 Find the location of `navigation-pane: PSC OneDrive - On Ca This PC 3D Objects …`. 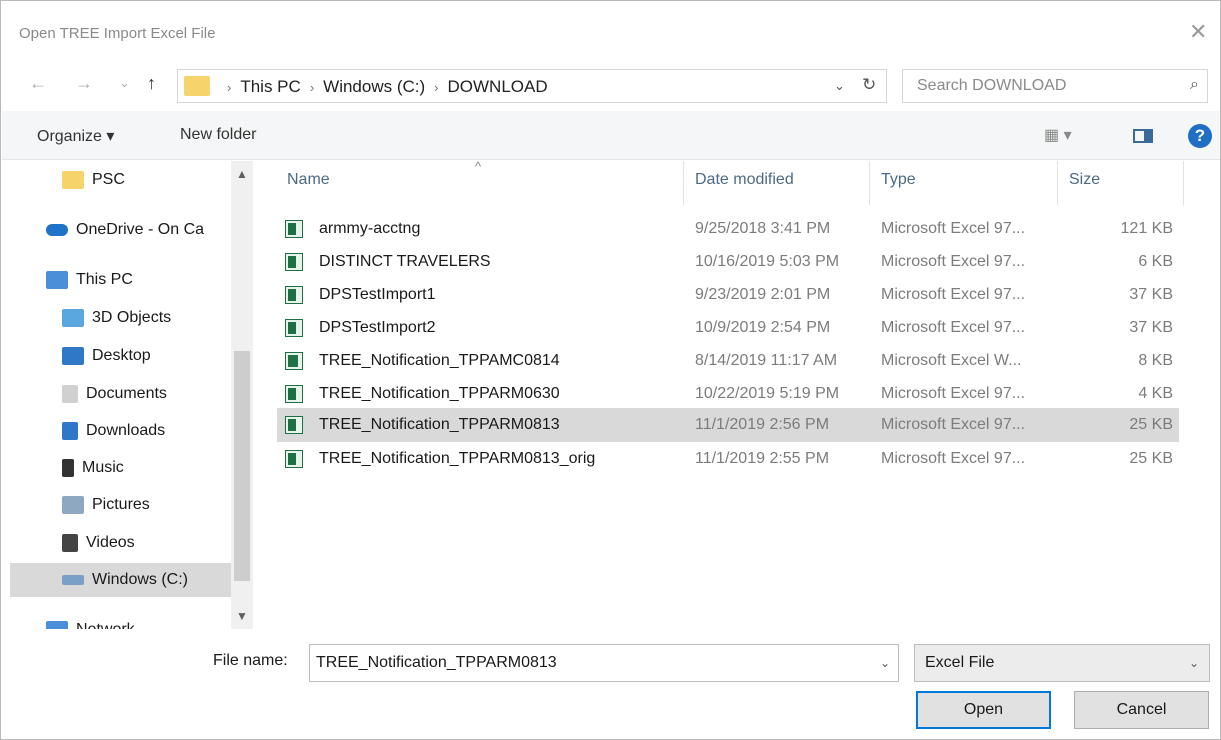

navigation-pane: PSC OneDrive - On Ca This PC 3D Objects … is located at coordinates (128, 395).